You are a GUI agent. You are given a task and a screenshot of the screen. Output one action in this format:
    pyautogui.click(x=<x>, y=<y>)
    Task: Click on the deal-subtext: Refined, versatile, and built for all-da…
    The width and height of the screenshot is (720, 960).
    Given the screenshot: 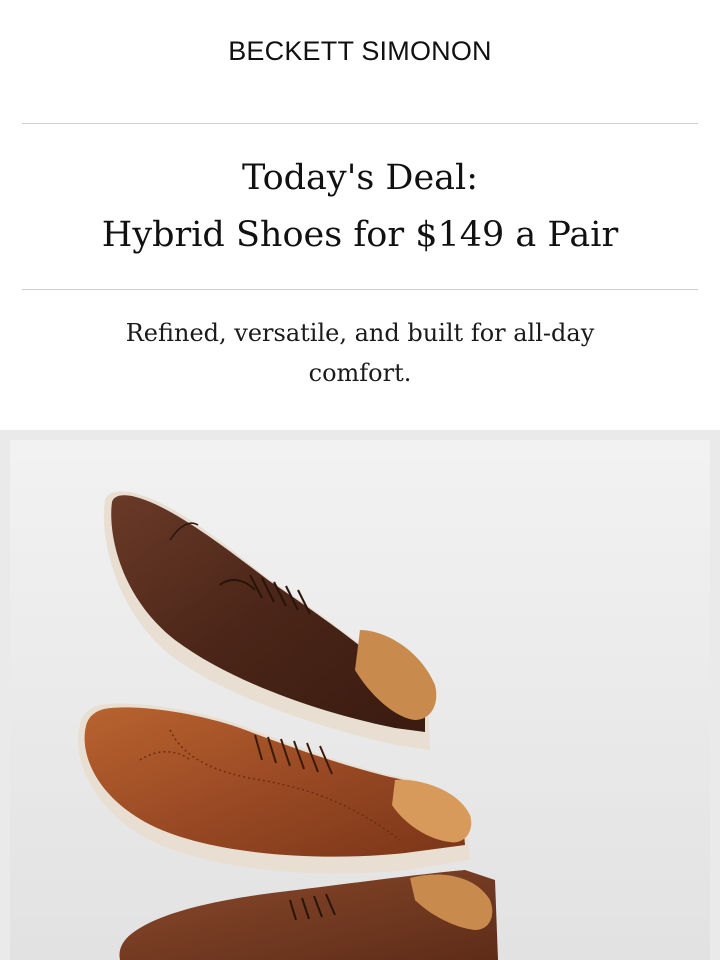 What is the action you would take?
    pyautogui.click(x=360, y=353)
    